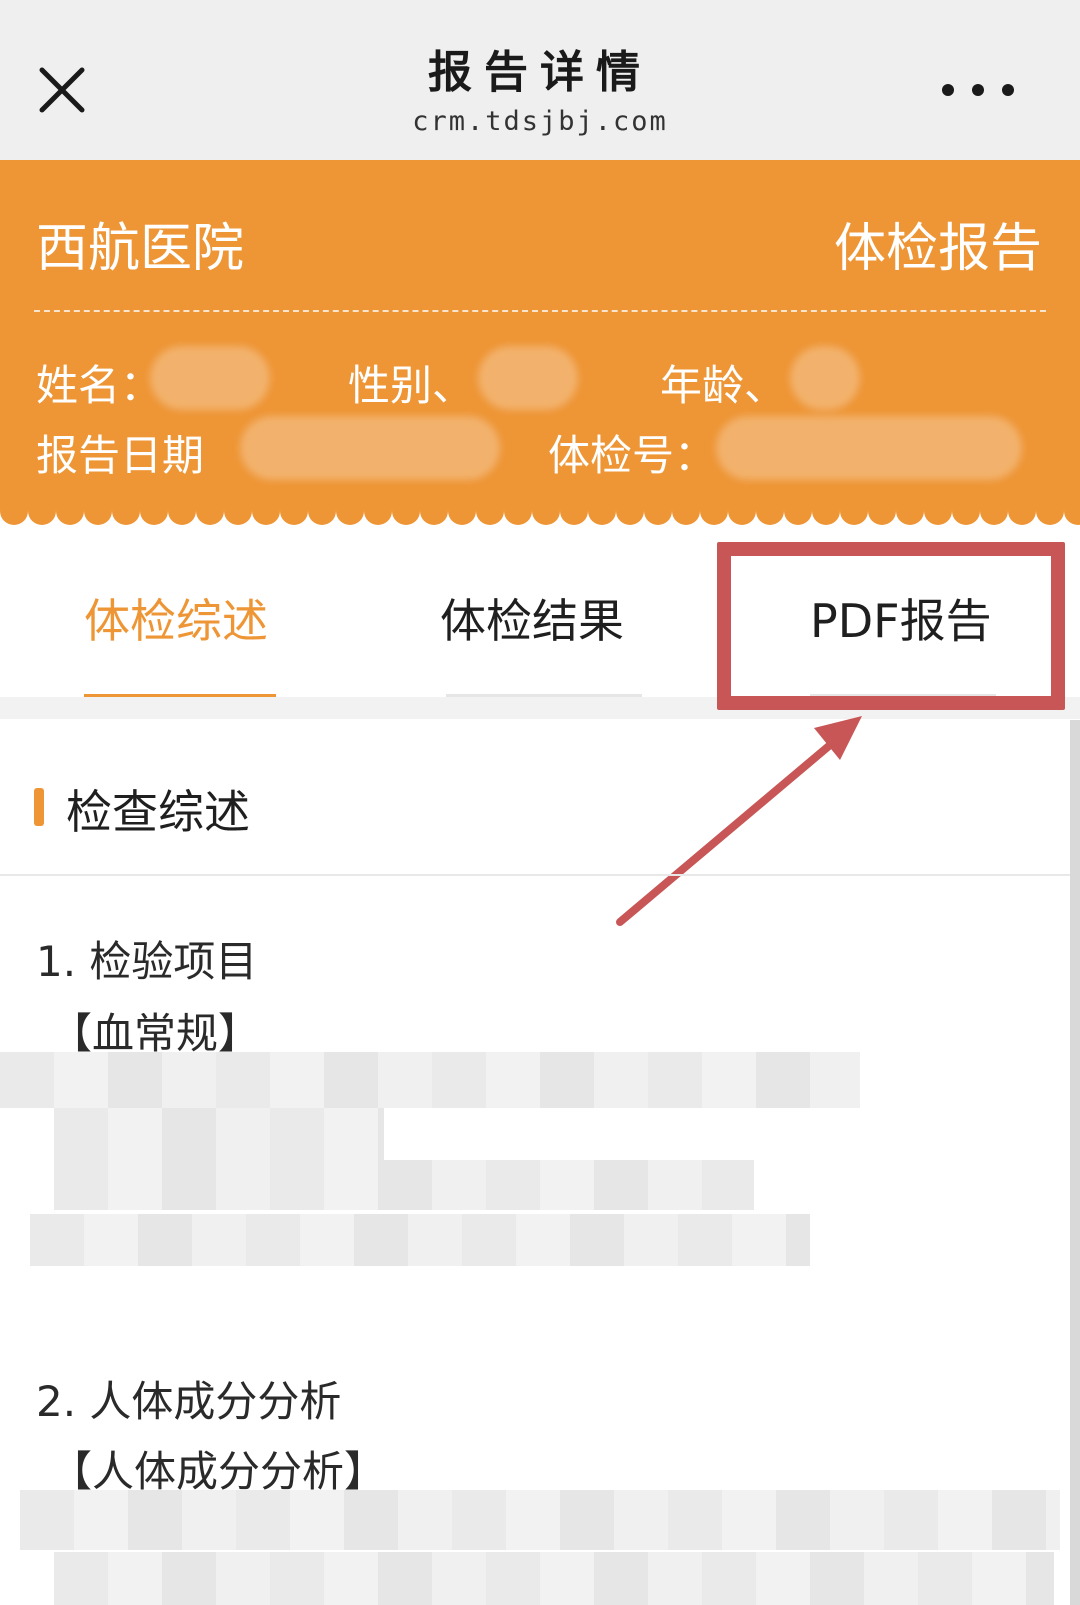 Image resolution: width=1080 pixels, height=1605 pixels. What do you see at coordinates (540, 522) in the screenshot?
I see `header-scallop-edge` at bounding box center [540, 522].